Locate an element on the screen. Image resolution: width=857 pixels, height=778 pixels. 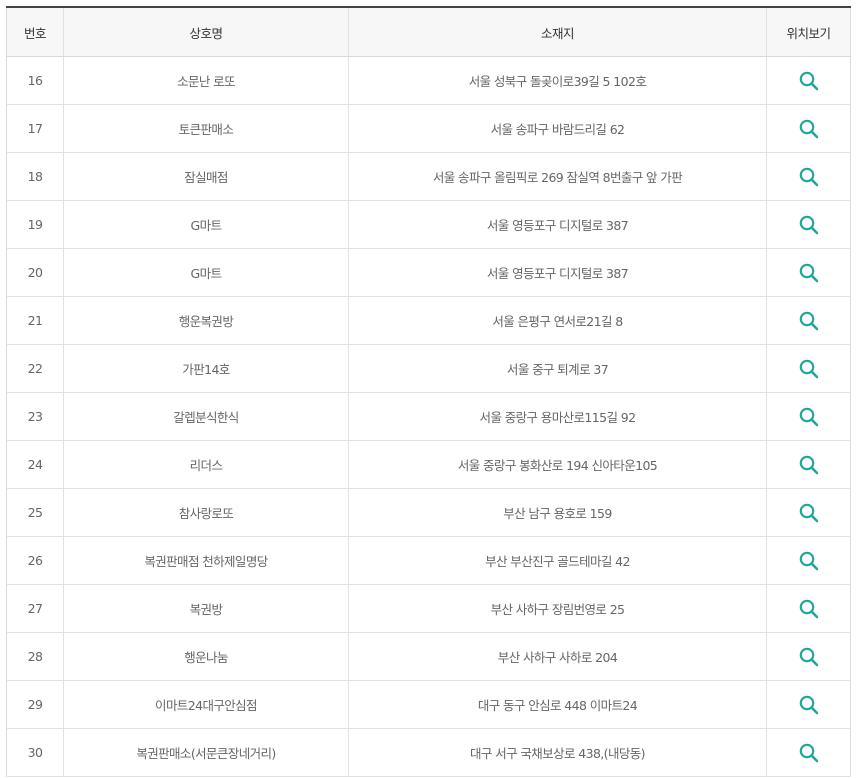
header-row: 번호 상호명 소재지 위치보기 is located at coordinates (428, 32).